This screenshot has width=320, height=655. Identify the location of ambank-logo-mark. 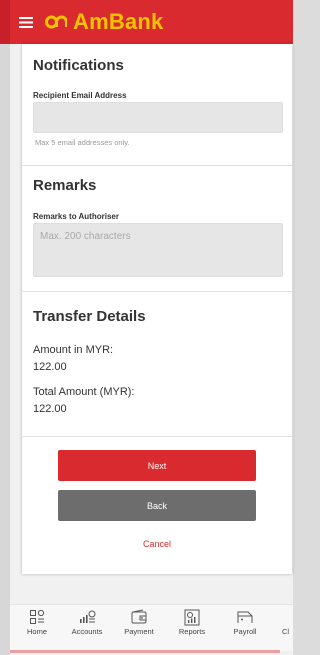
(56, 22).